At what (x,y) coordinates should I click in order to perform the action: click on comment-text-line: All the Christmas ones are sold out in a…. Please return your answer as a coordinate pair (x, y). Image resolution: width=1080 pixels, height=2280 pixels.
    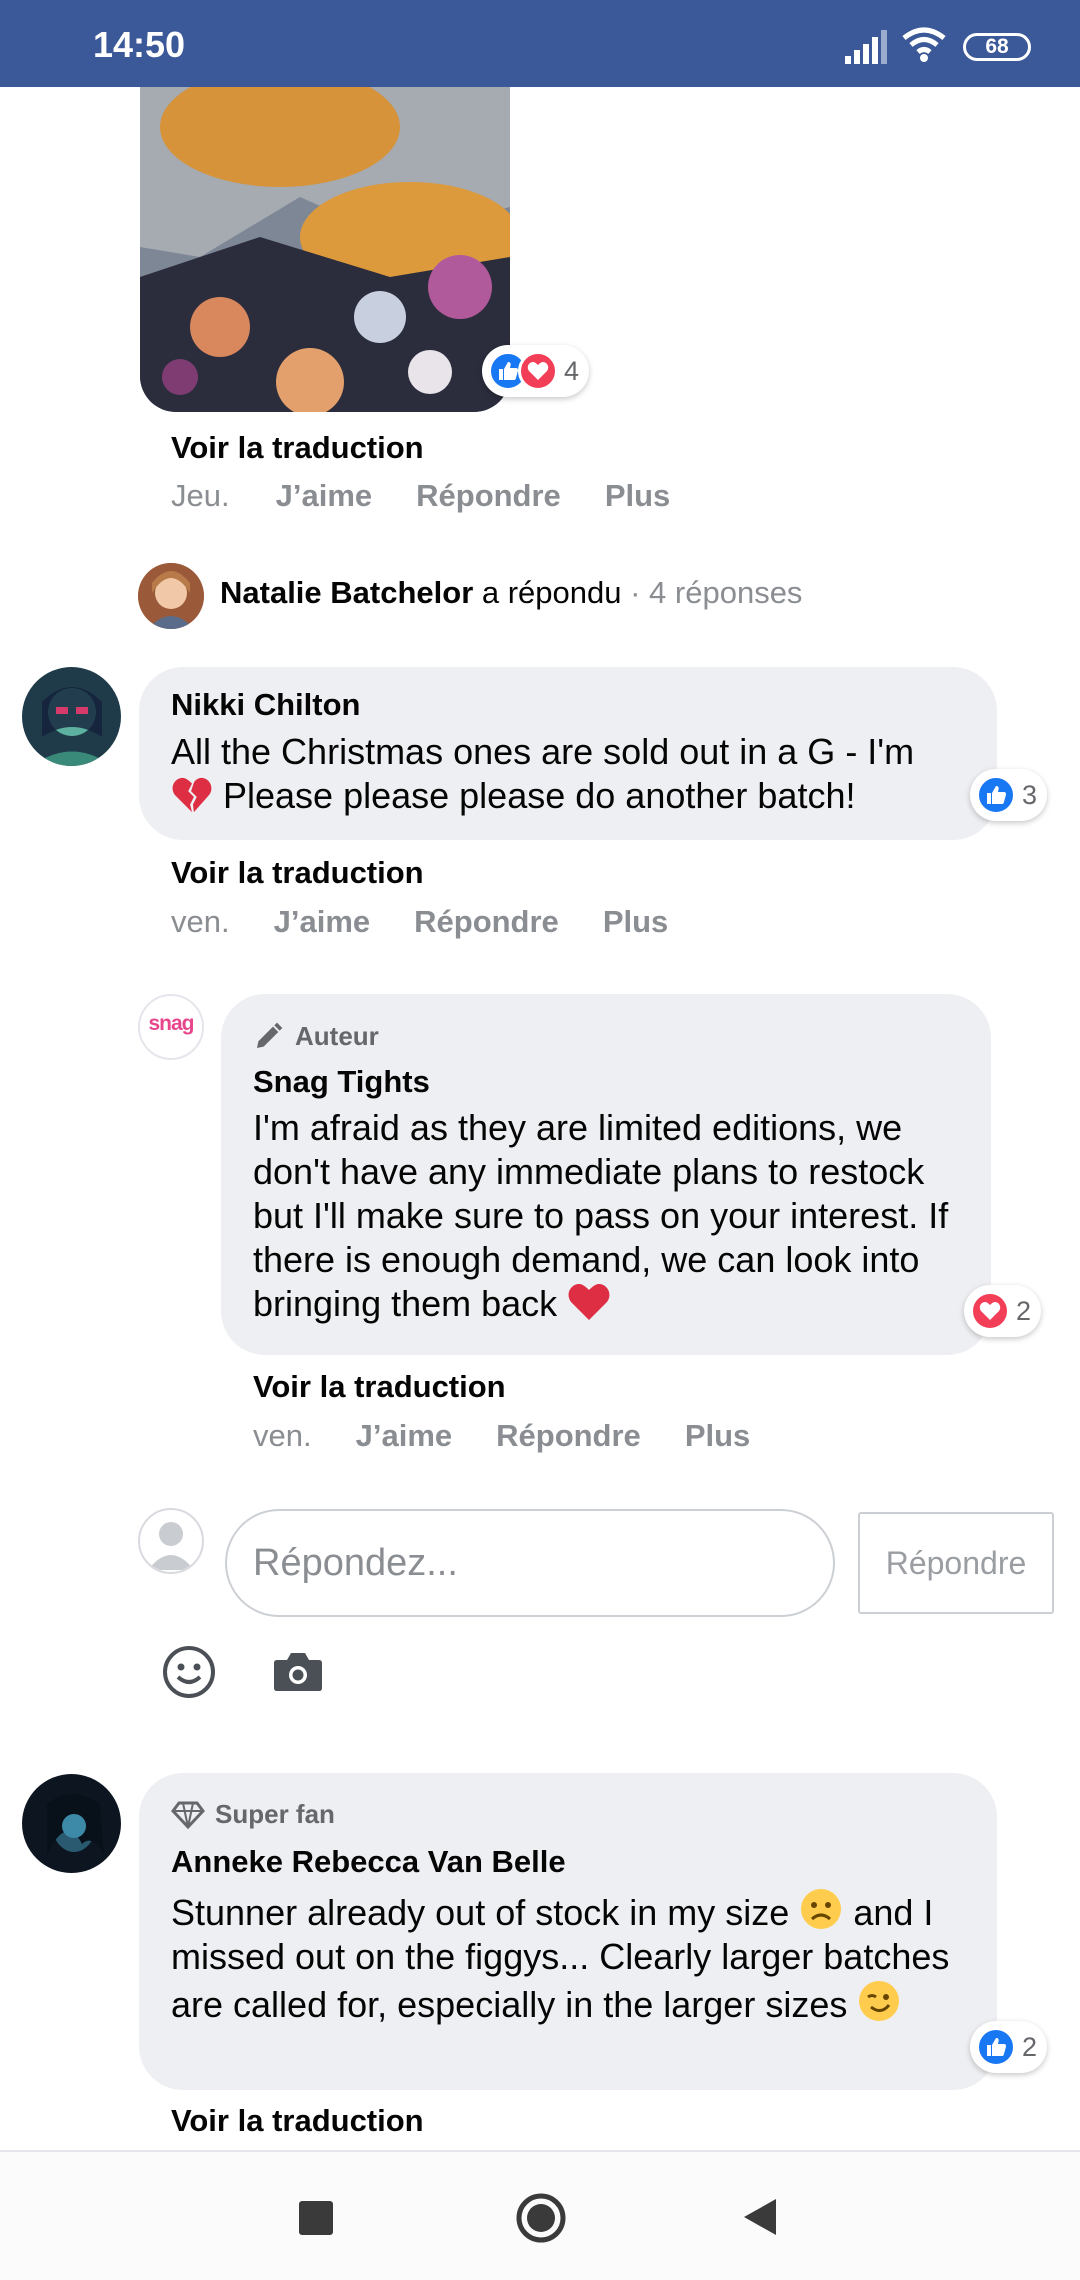
    Looking at the image, I should click on (543, 751).